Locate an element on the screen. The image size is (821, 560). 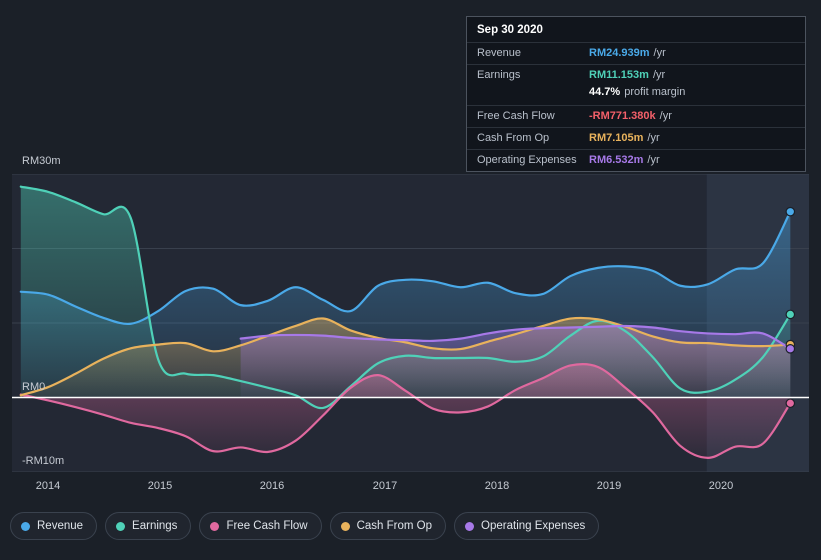
tooltip-value-operating-expenses: RM6.532m is located at coordinates (616, 160).